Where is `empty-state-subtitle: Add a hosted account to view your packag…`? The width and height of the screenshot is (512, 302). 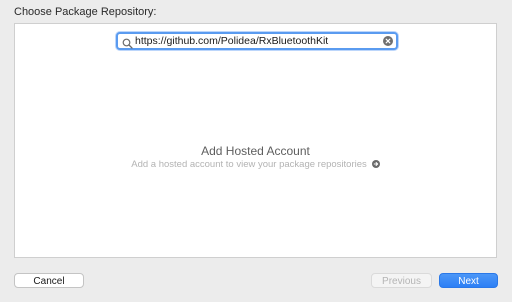 empty-state-subtitle: Add a hosted account to view your packag… is located at coordinates (249, 164).